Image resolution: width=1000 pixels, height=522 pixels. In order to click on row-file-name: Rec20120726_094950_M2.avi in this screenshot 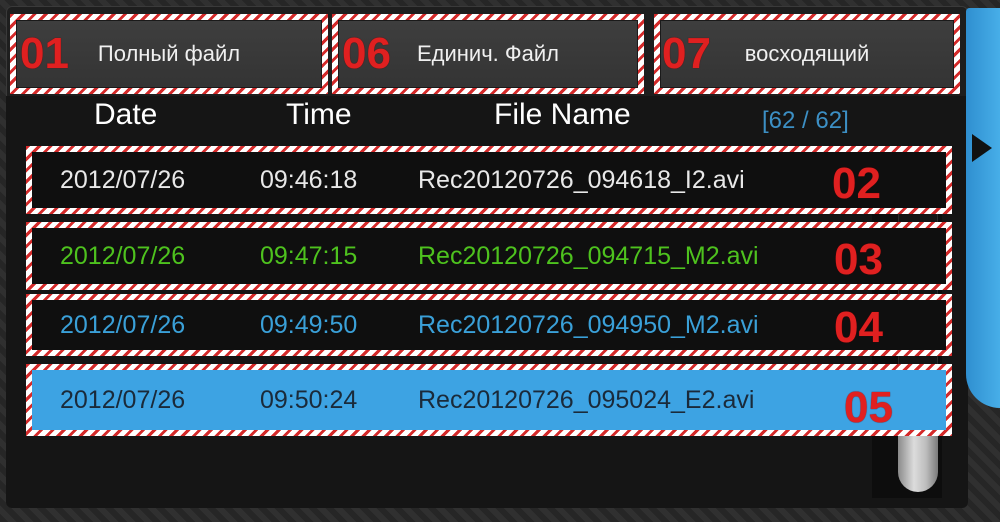, I will do `click(588, 324)`.